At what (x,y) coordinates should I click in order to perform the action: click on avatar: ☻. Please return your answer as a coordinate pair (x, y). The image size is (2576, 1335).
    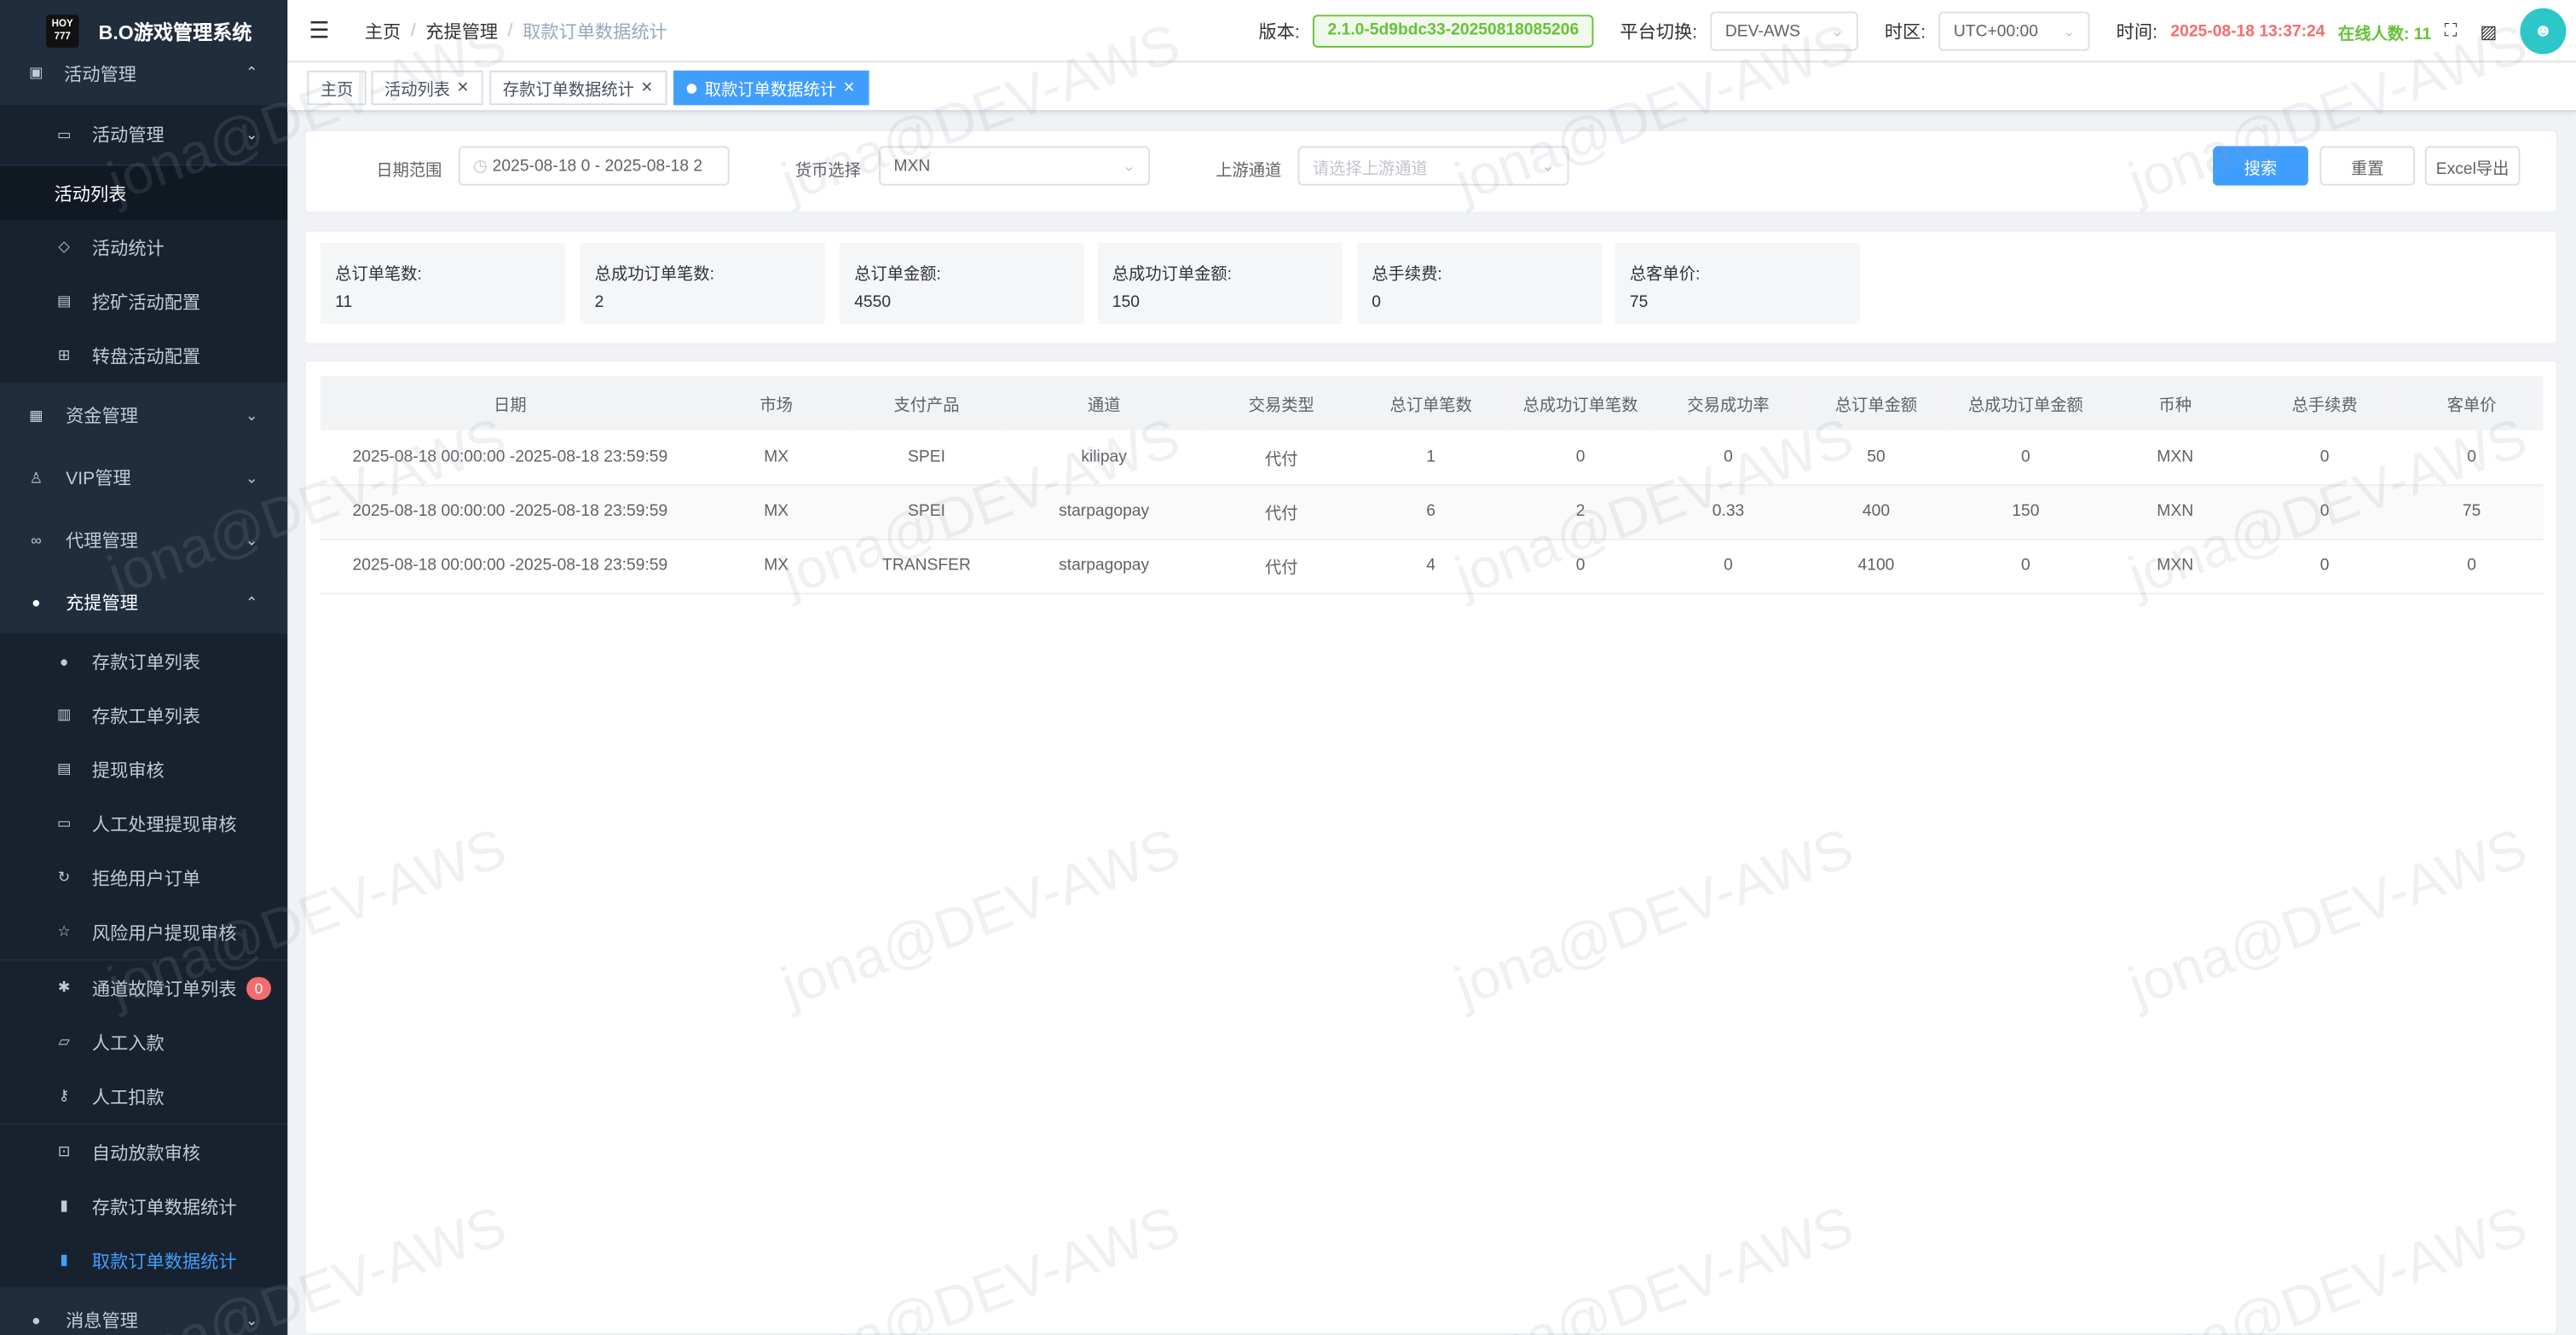
    Looking at the image, I should click on (2543, 31).